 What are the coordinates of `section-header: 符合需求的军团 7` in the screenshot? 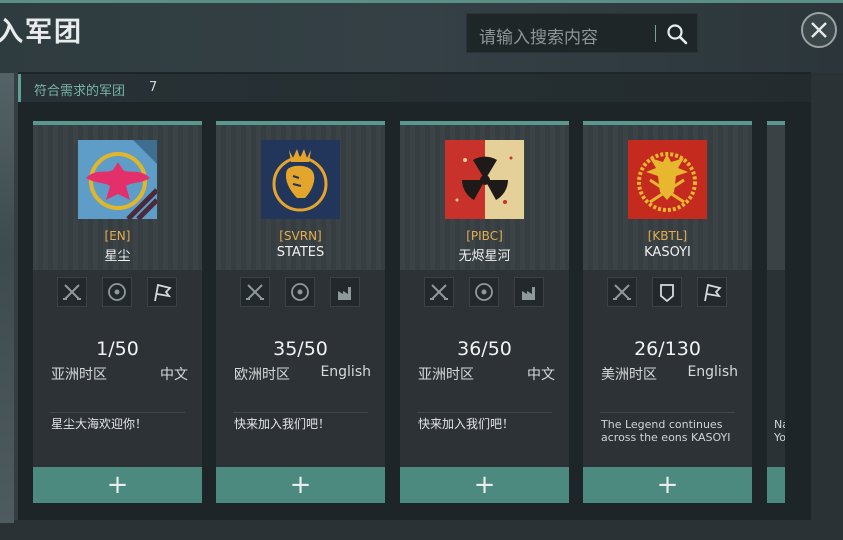 It's located at (414, 88).